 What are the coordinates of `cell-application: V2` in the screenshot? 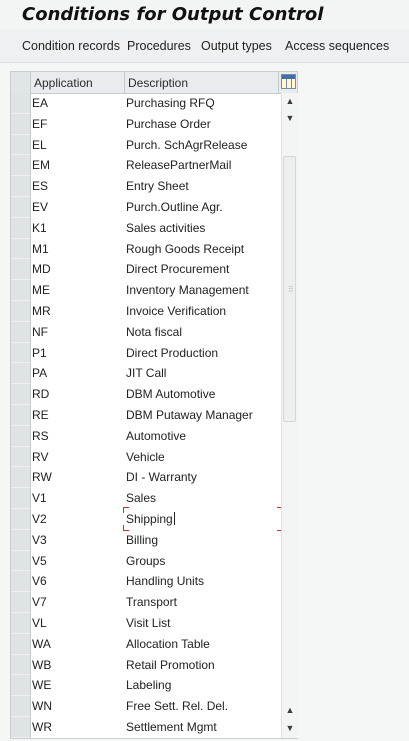 It's located at (39, 519).